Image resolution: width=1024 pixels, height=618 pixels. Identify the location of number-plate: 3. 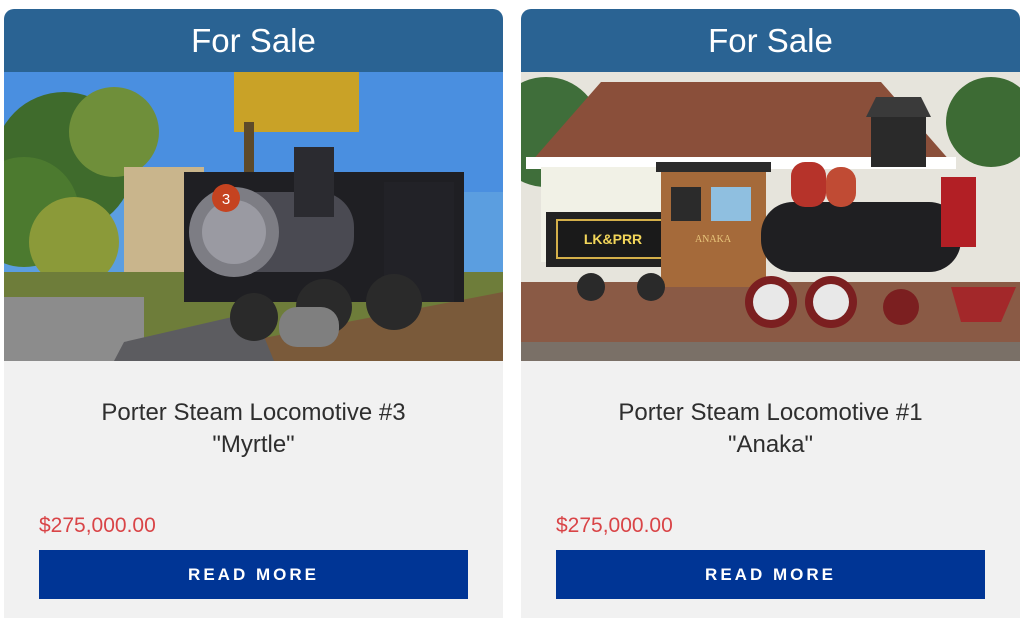
(226, 199).